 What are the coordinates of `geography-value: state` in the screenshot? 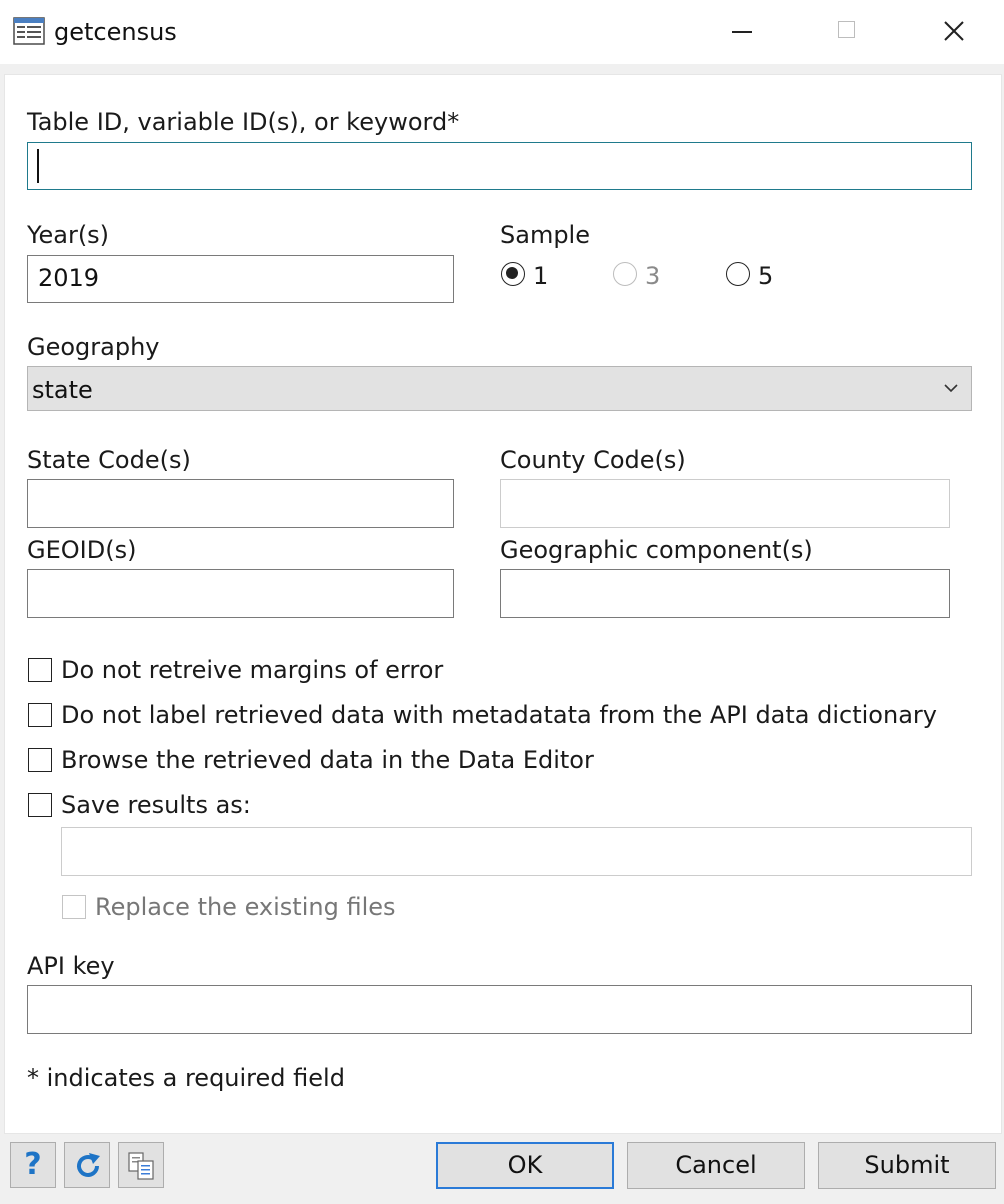 It's located at (62, 390).